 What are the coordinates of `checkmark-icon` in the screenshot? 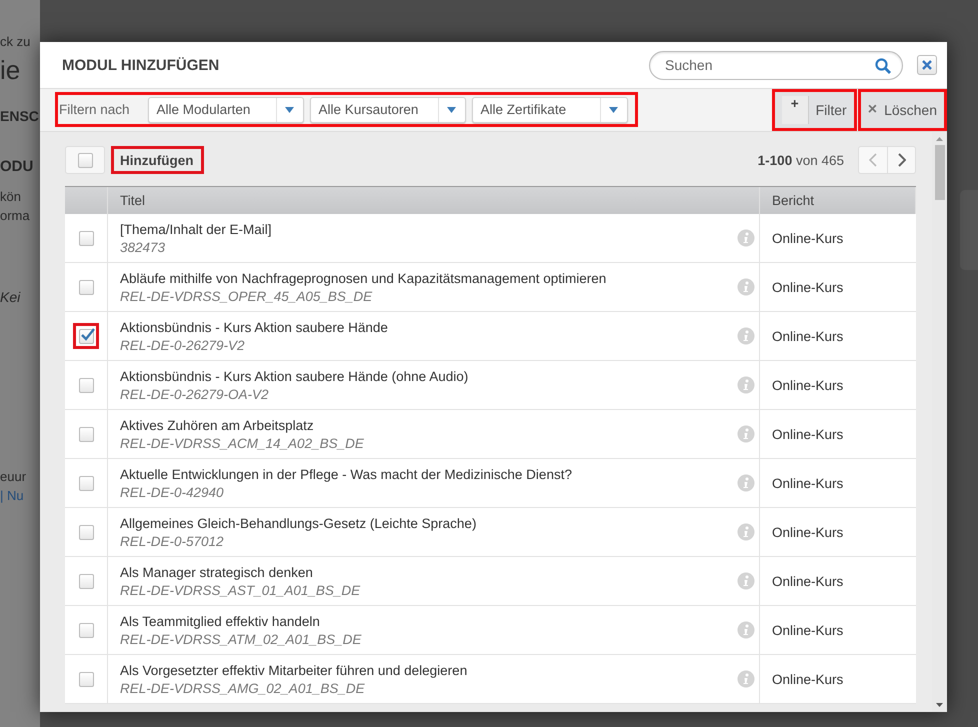 It's located at (87, 334).